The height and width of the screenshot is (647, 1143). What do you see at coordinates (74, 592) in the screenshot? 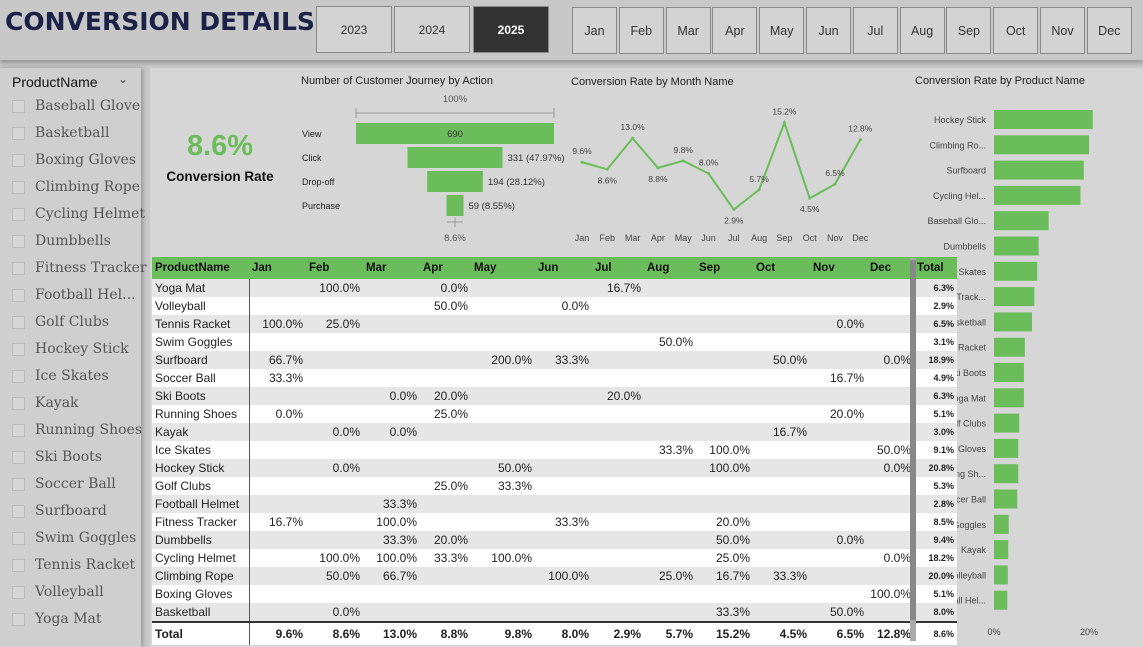
I see `slicer-item: Volleyball` at bounding box center [74, 592].